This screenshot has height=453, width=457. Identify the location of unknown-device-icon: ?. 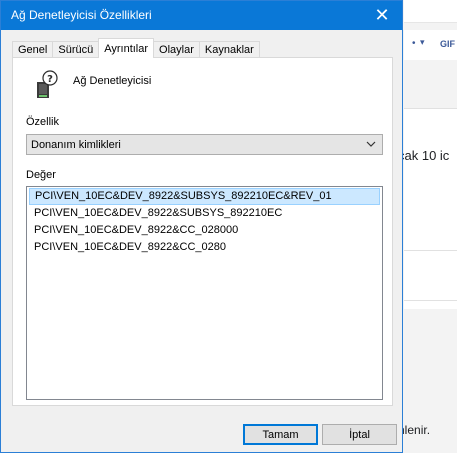
(47, 84).